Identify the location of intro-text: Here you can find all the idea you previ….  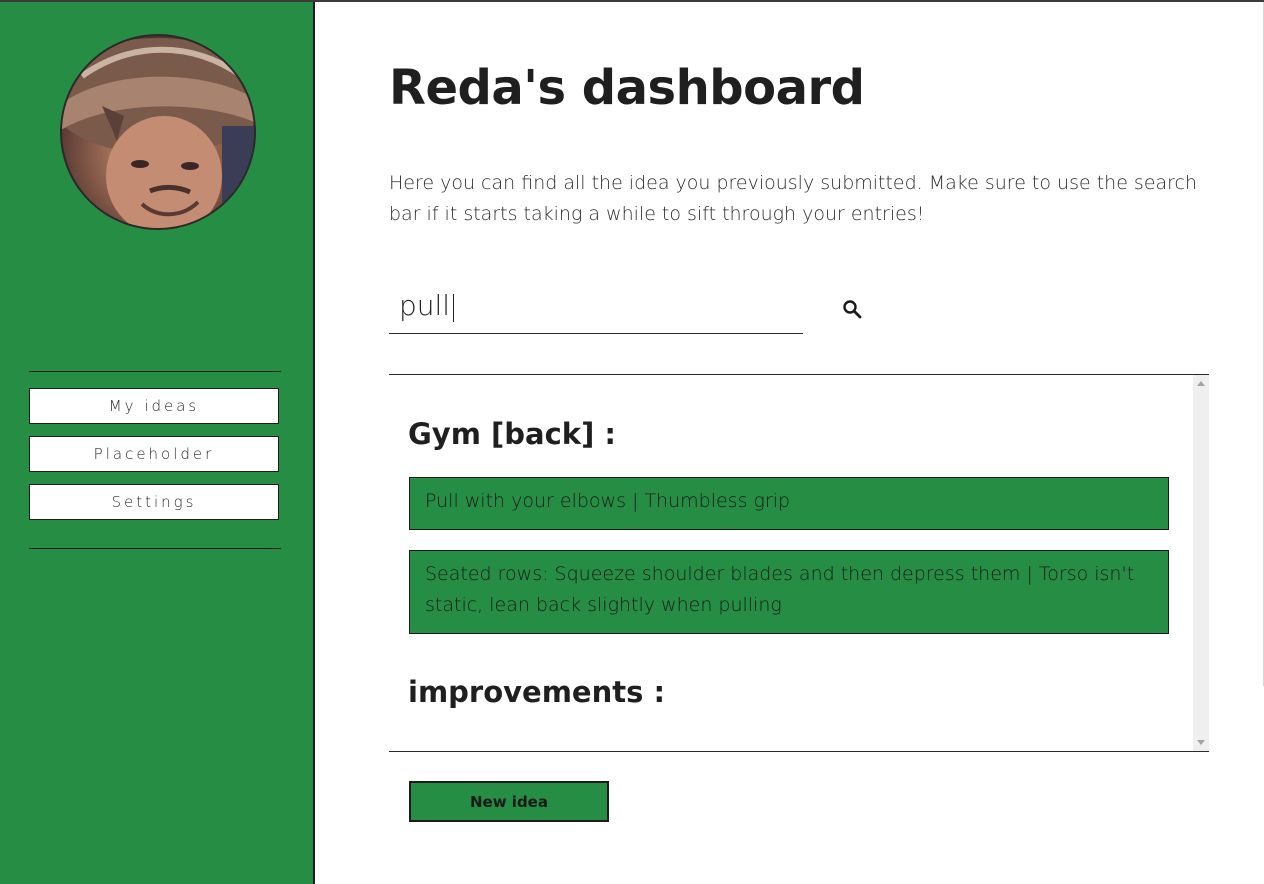
(793, 198).